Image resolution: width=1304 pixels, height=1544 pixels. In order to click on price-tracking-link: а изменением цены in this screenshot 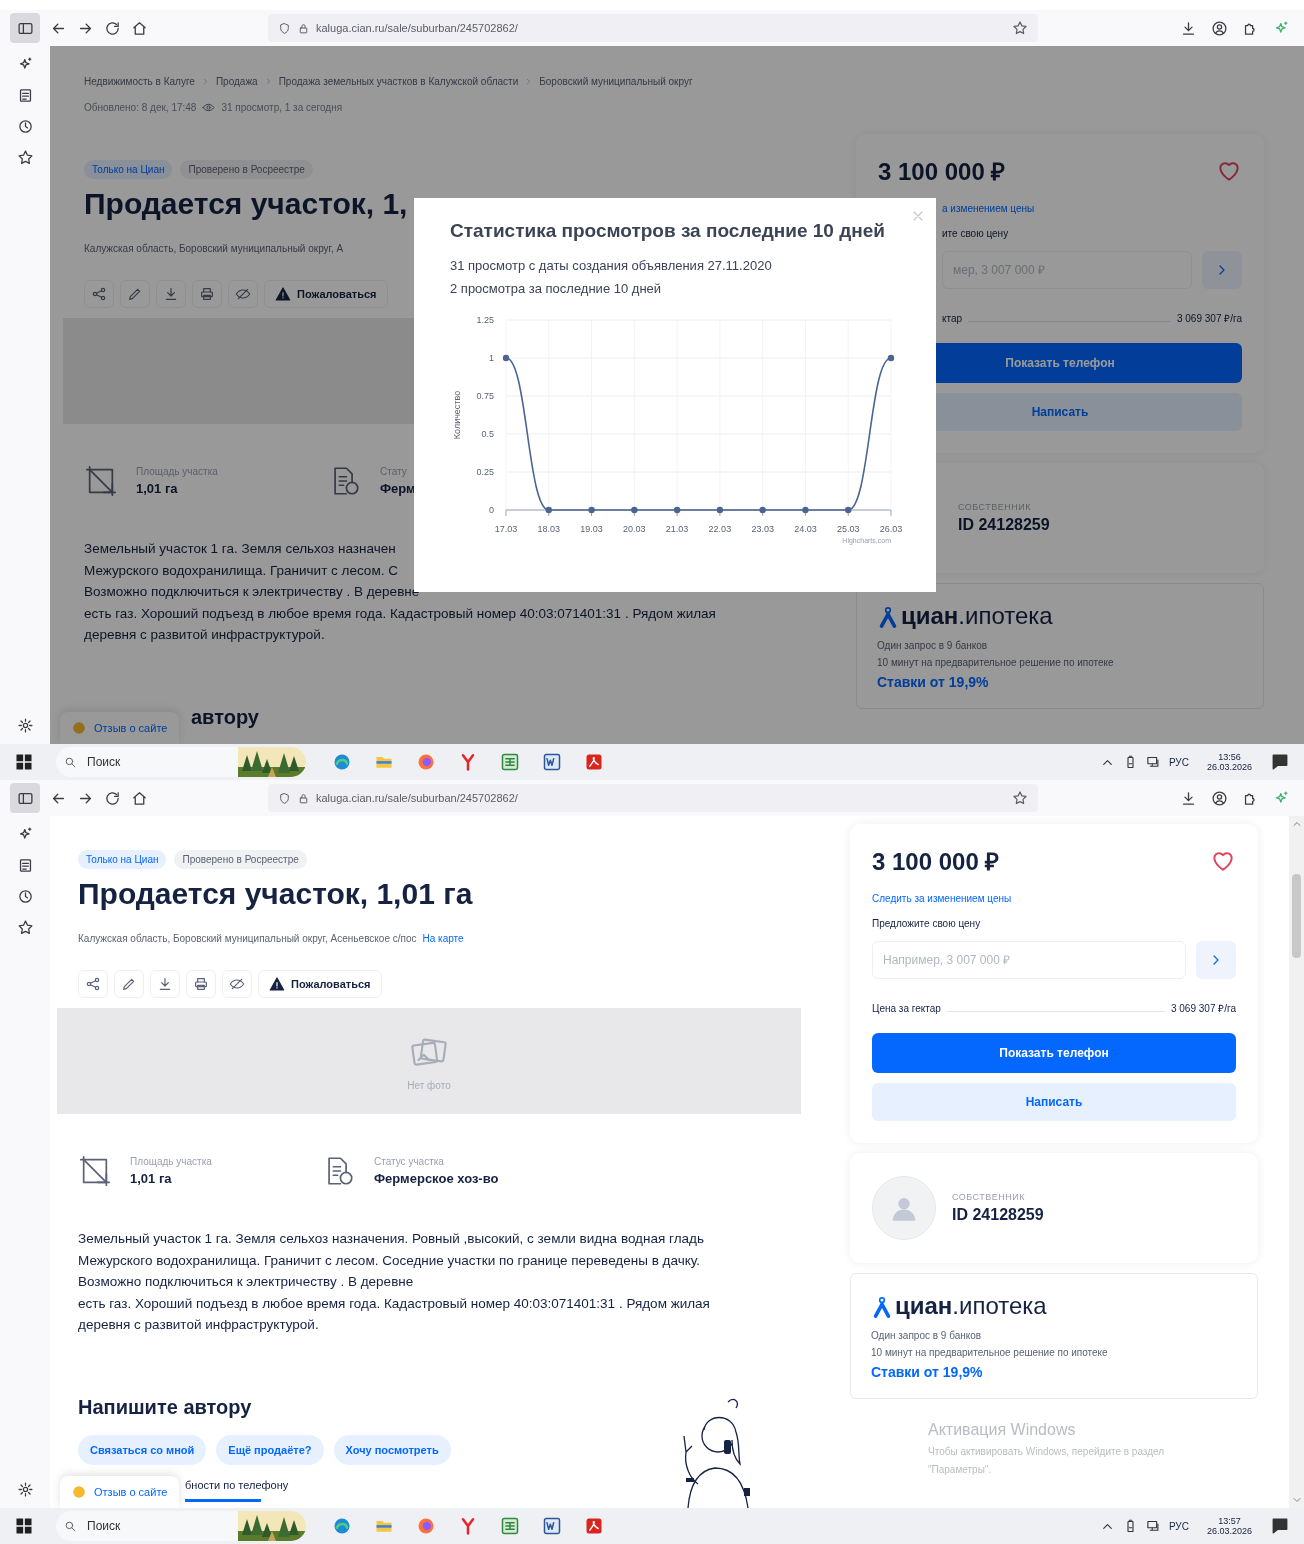, I will do `click(988, 208)`.